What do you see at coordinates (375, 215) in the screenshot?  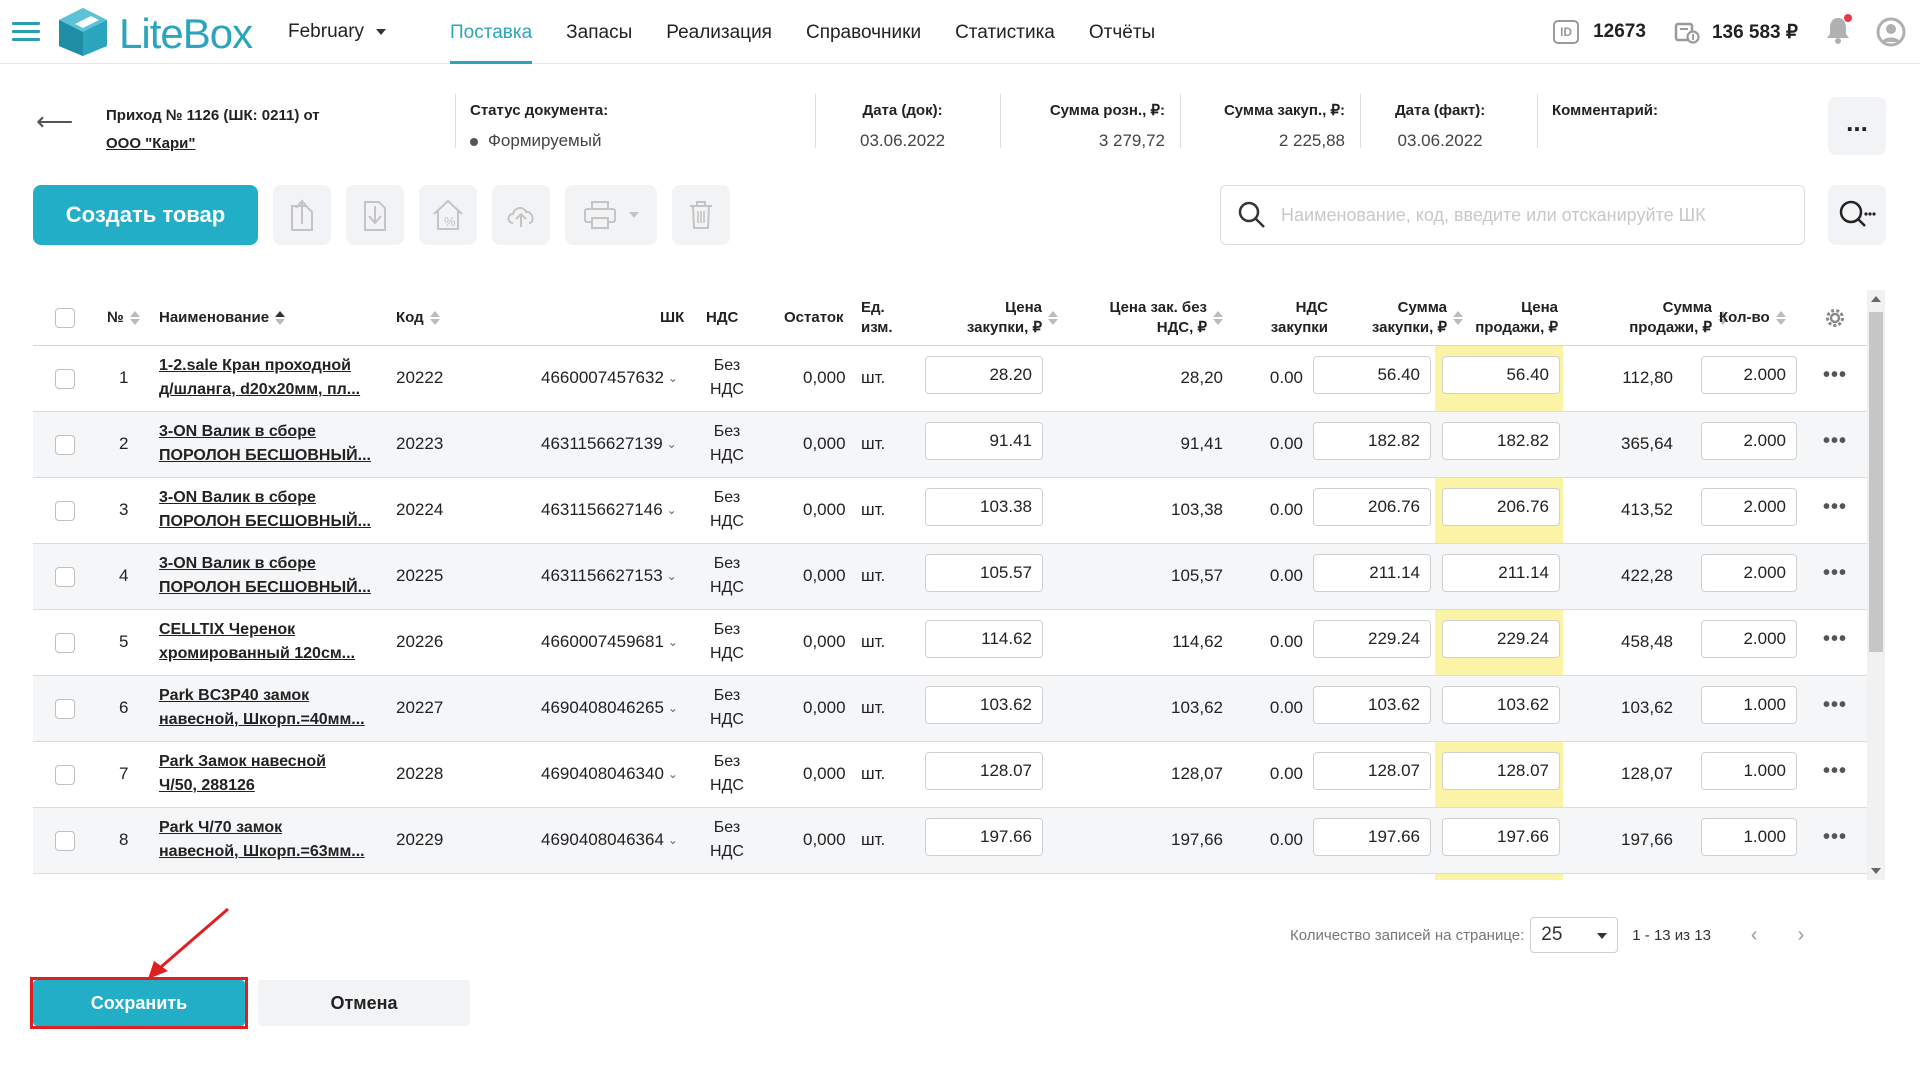 I see `import-button` at bounding box center [375, 215].